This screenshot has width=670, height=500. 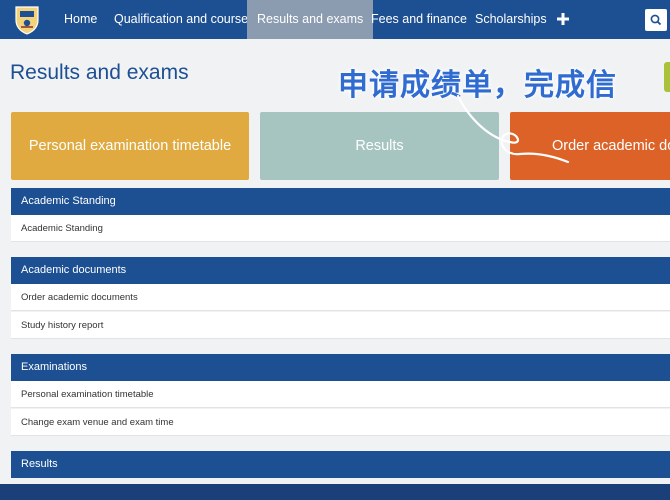 I want to click on link-order-academic-documents: Order academic documents, so click(x=340, y=297).